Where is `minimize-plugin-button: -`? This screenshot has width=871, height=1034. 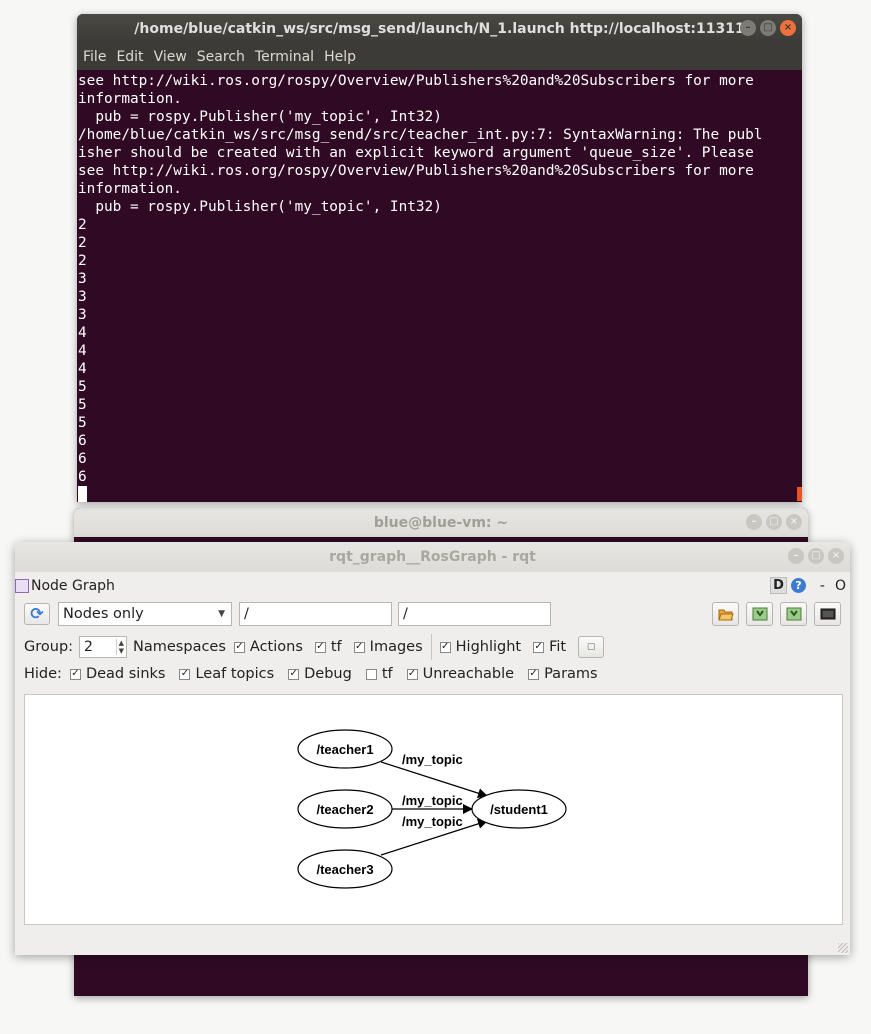
minimize-plugin-button: - is located at coordinates (822, 586).